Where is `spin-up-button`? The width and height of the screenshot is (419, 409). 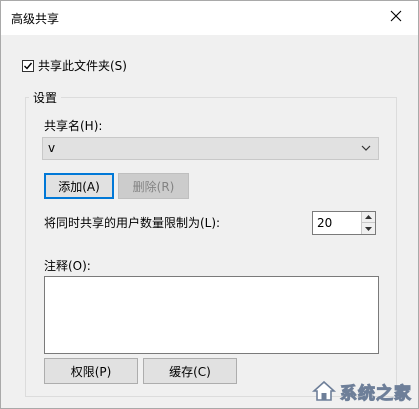
spin-up-button is located at coordinates (368, 217).